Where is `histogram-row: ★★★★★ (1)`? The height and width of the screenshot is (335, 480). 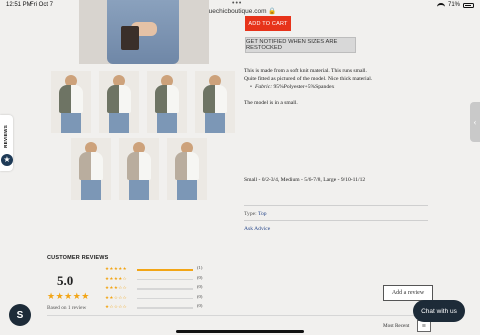
histogram-row: ★★★★★ (1) is located at coordinates (155, 270).